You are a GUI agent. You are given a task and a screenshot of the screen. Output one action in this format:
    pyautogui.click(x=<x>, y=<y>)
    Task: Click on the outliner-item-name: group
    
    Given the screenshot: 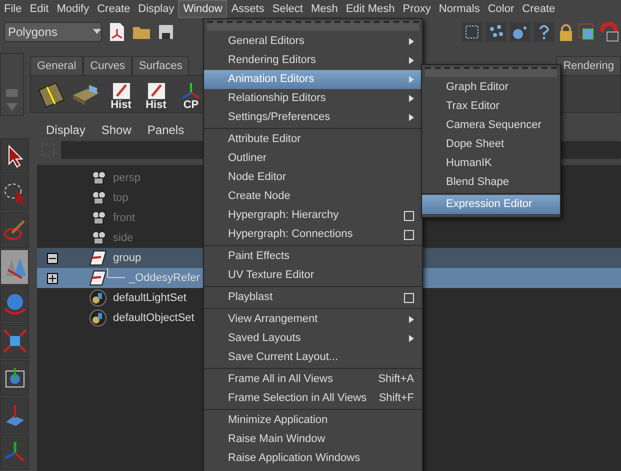 What is the action you would take?
    pyautogui.click(x=127, y=258)
    